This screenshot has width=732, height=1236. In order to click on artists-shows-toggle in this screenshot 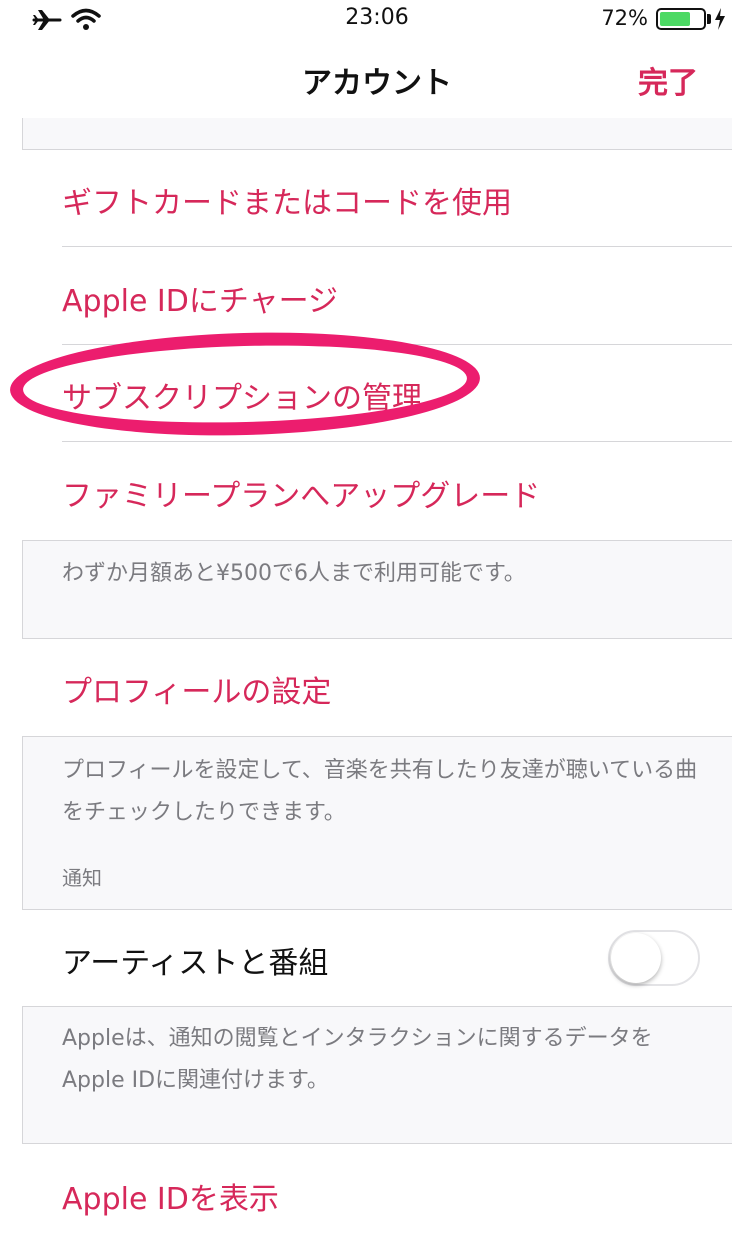, I will do `click(654, 958)`.